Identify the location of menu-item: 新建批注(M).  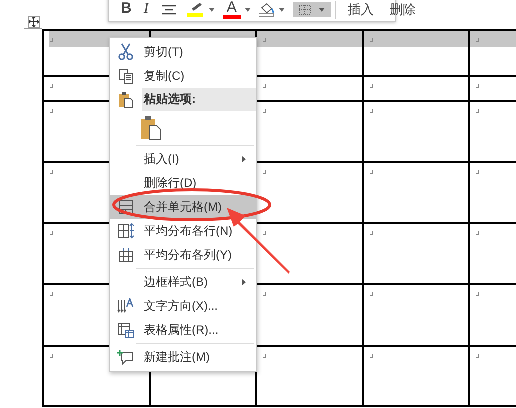
(183, 355).